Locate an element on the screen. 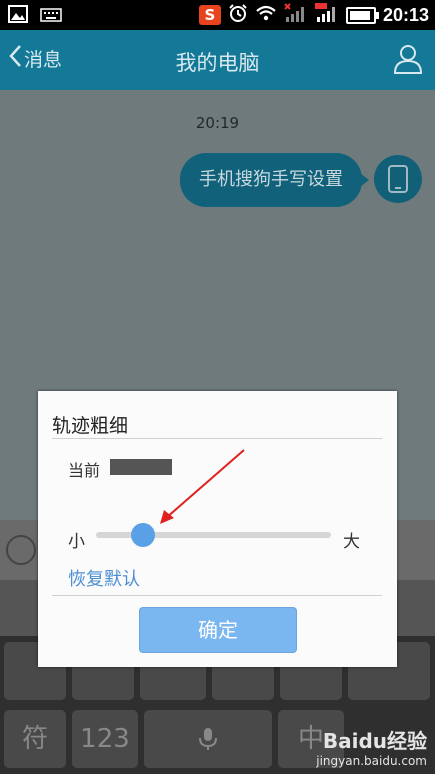 The image size is (435, 774). watermark: Baidu经验 jingyan.baidu.com is located at coordinates (371, 746).